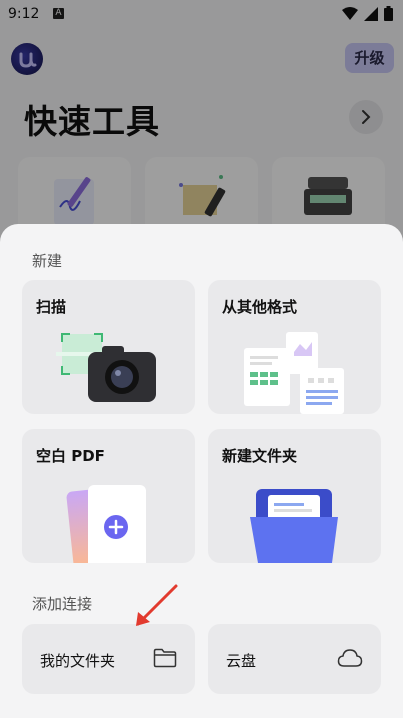  I want to click on section-label-new: 新建, so click(47, 261).